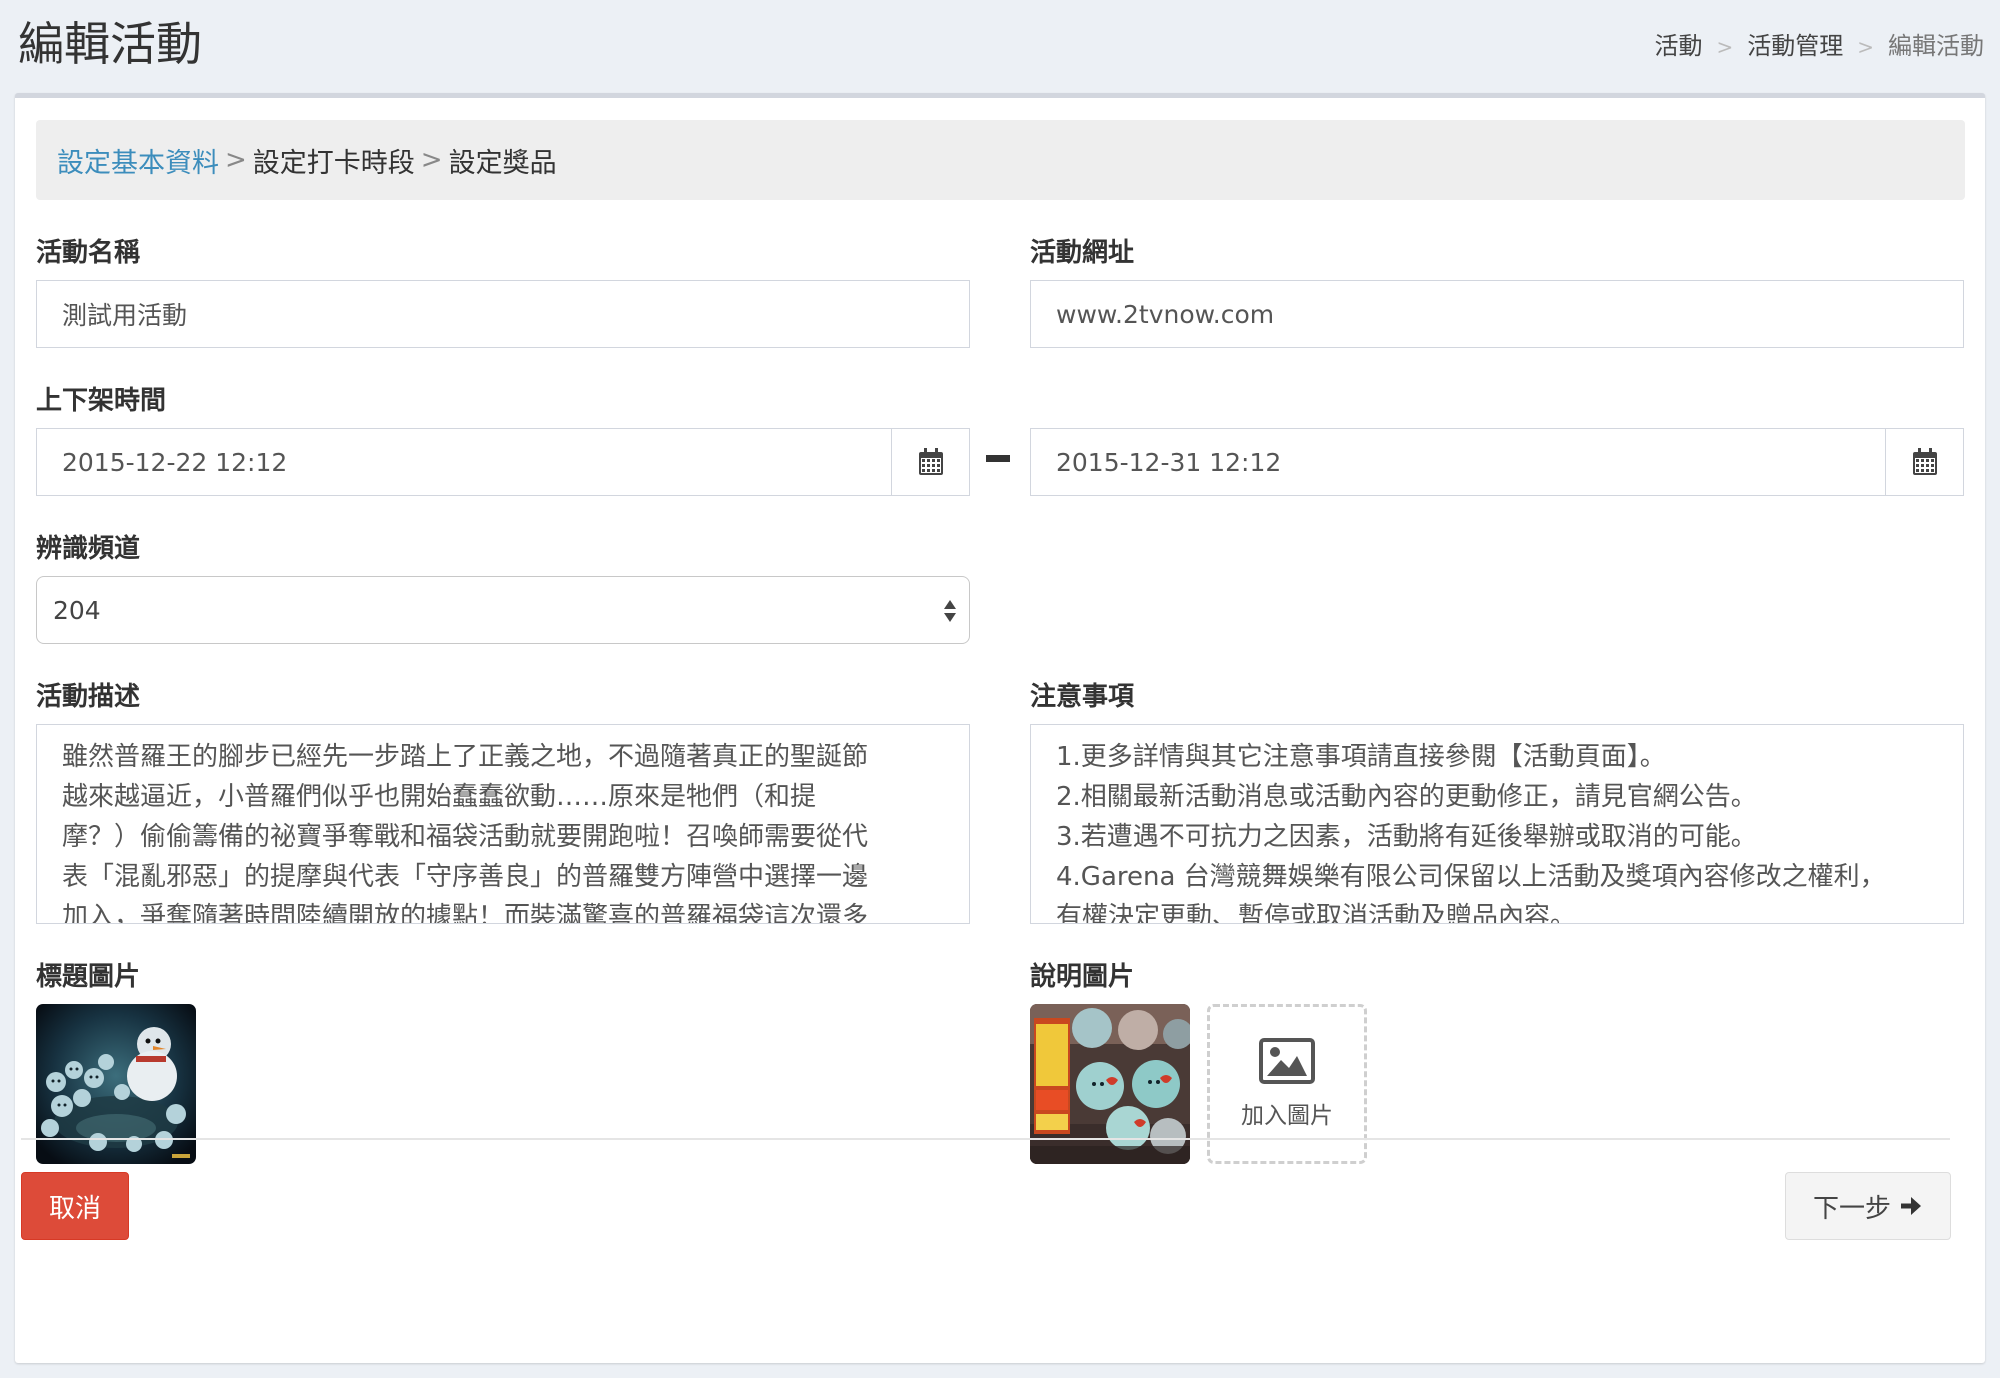 Image resolution: width=2000 pixels, height=1378 pixels. I want to click on start-date-picker: 2015-12-22 12:12, so click(503, 462).